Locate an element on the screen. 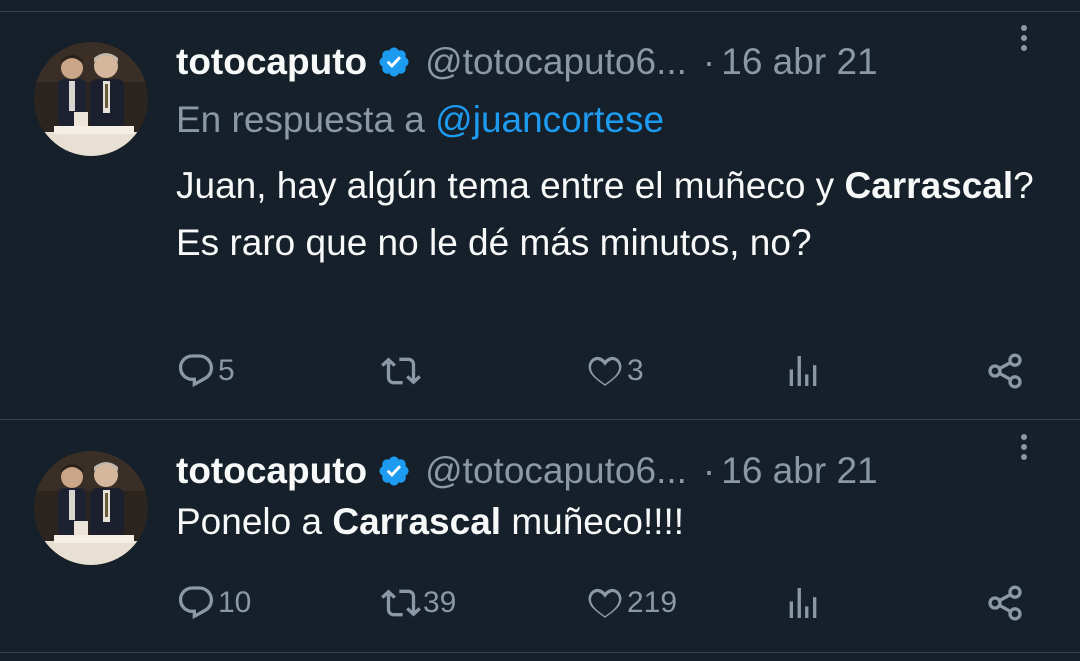  retweet-button: 39 is located at coordinates (418, 603).